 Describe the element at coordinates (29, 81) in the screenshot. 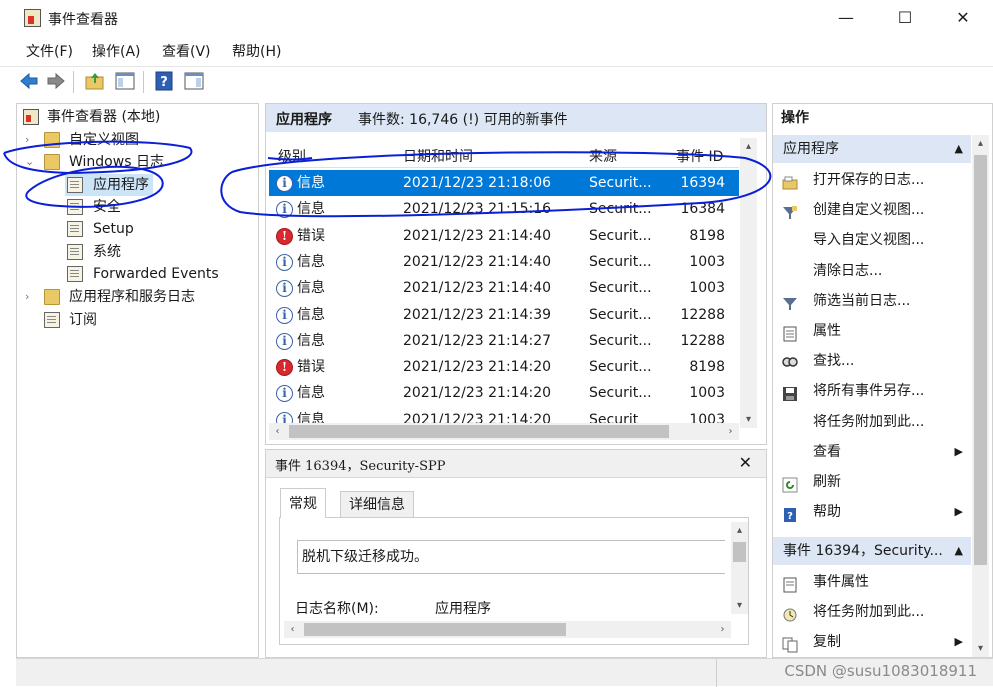

I see `back-arrow-icon` at that location.